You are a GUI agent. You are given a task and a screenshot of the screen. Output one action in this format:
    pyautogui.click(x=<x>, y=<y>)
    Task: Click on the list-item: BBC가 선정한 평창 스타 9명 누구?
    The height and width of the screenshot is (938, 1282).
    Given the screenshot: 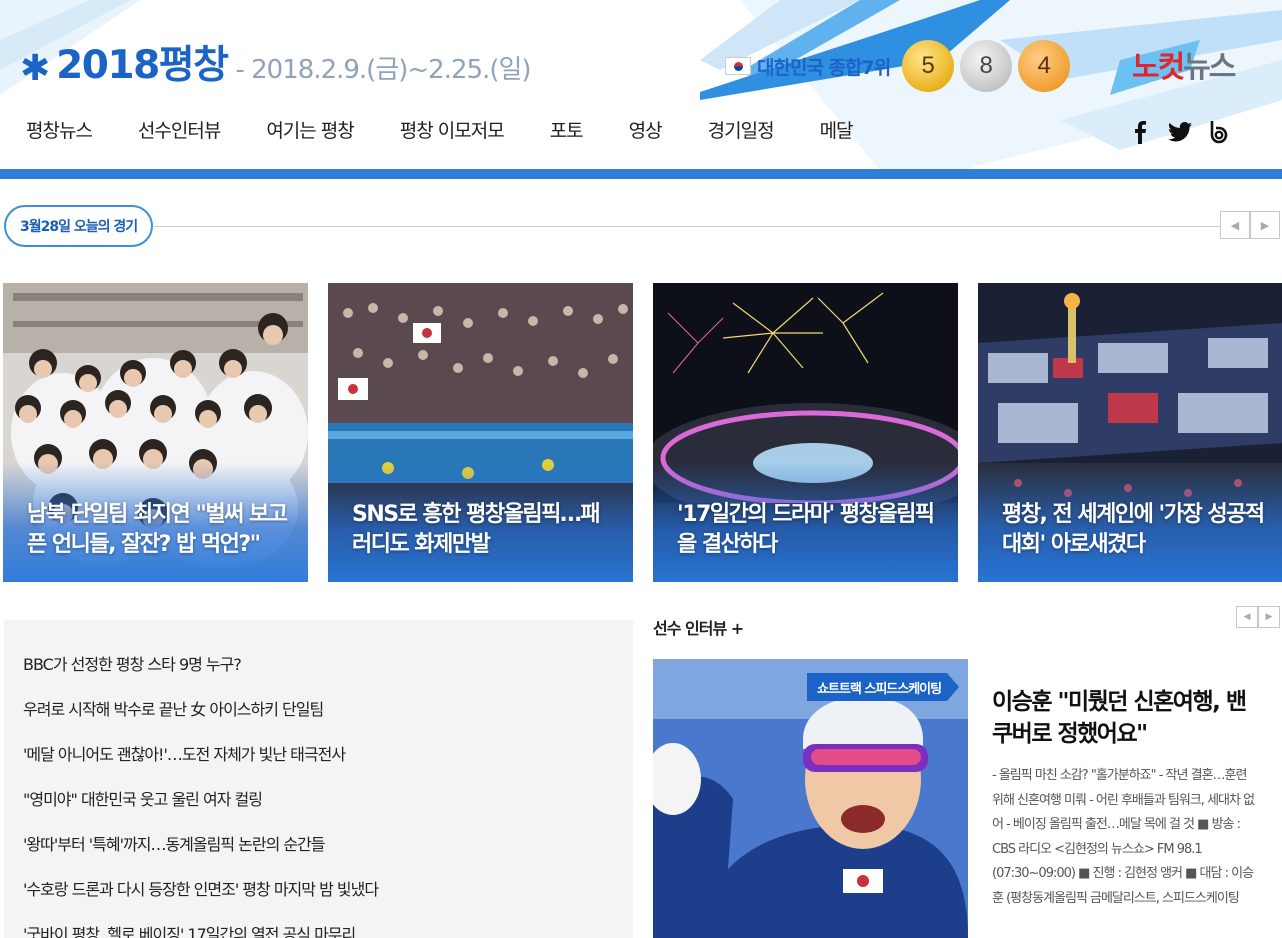 What is the action you would take?
    pyautogui.click(x=132, y=663)
    